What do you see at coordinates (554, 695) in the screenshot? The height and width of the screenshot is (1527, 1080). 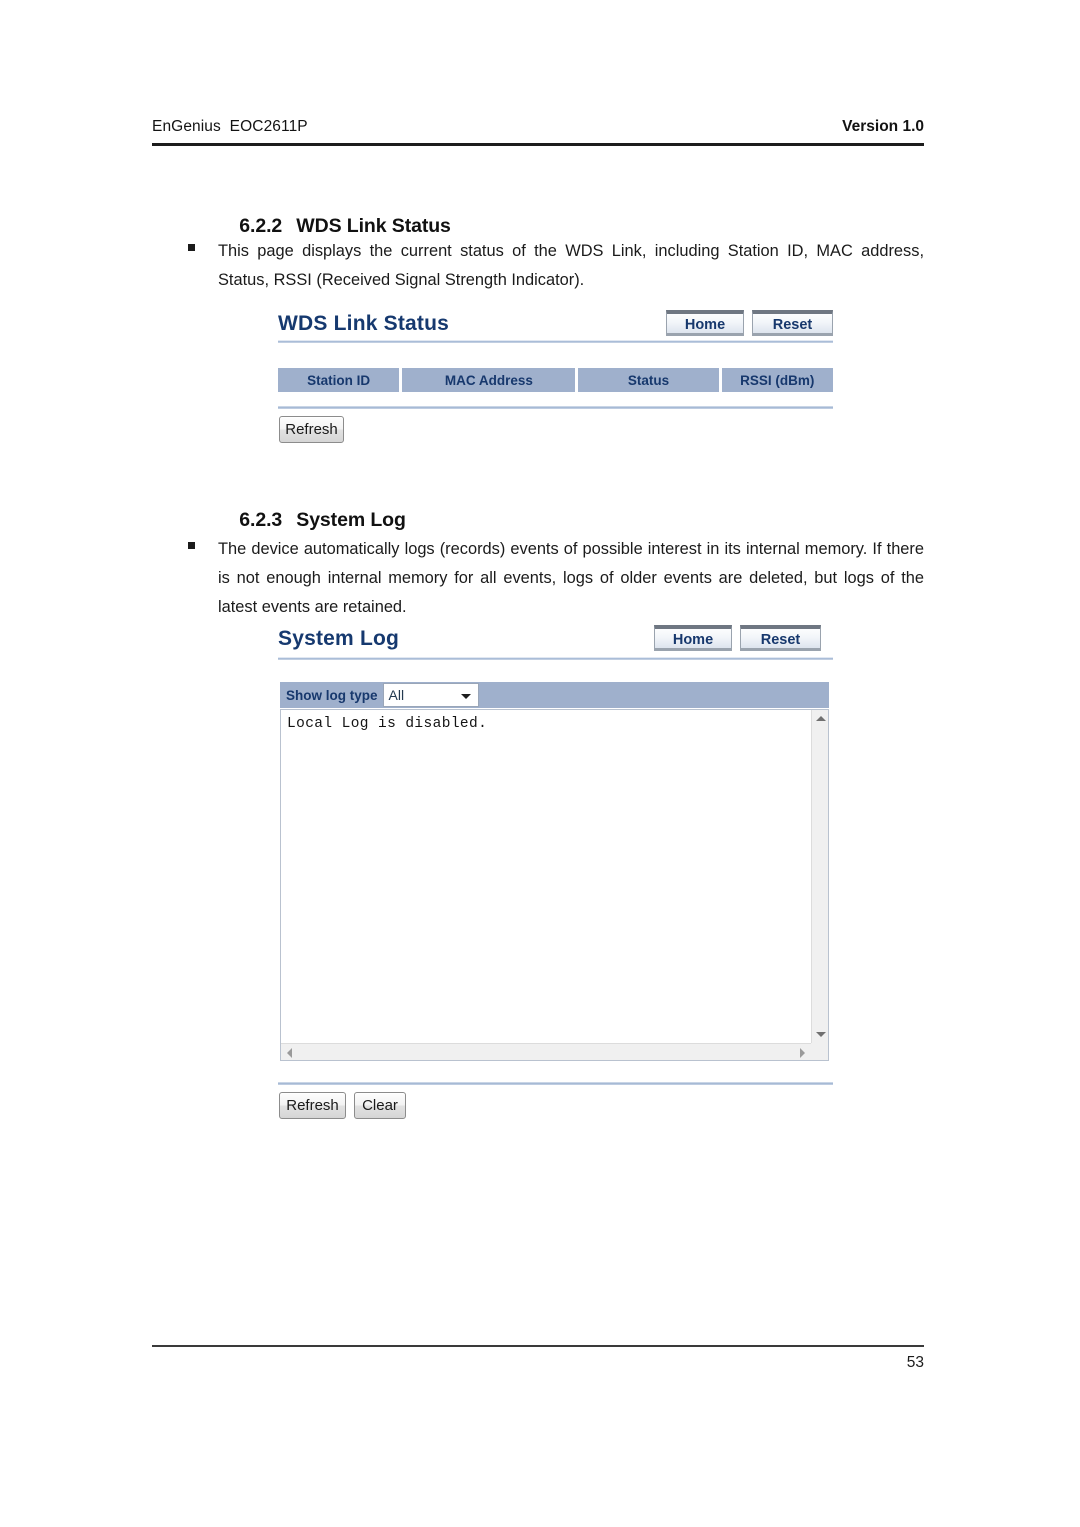 I see `show-log-type-bar: Show log type All` at bounding box center [554, 695].